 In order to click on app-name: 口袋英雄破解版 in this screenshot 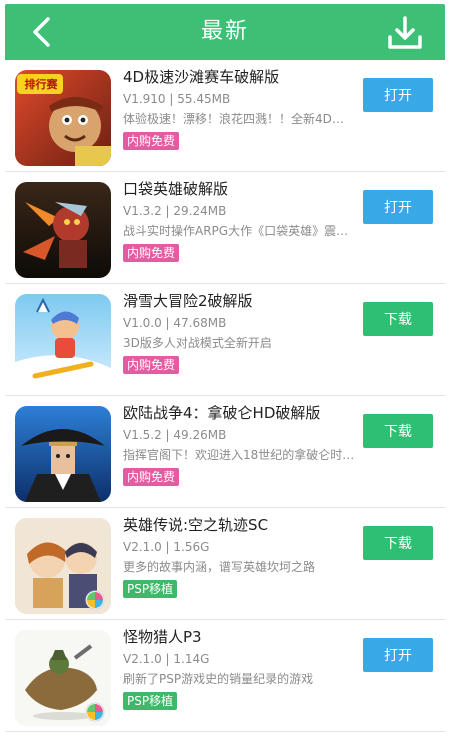, I will do `click(176, 189)`.